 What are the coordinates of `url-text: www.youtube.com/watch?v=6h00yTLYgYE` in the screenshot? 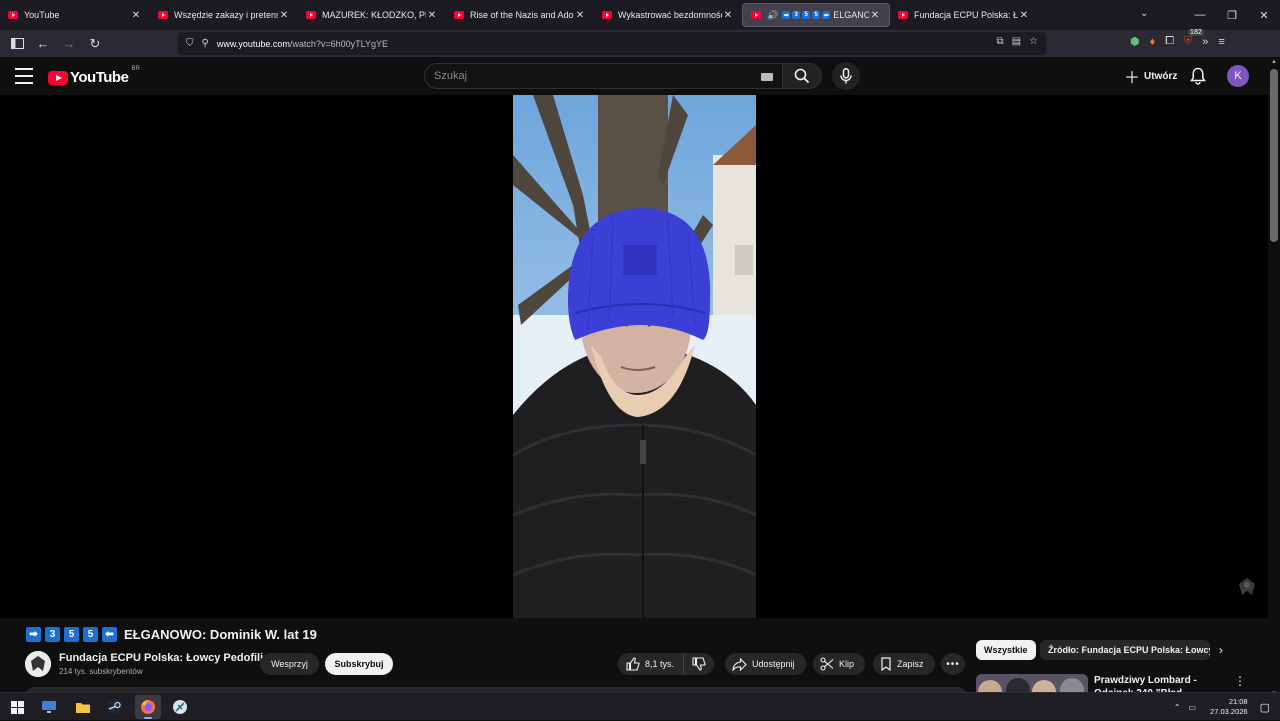 It's located at (302, 44).